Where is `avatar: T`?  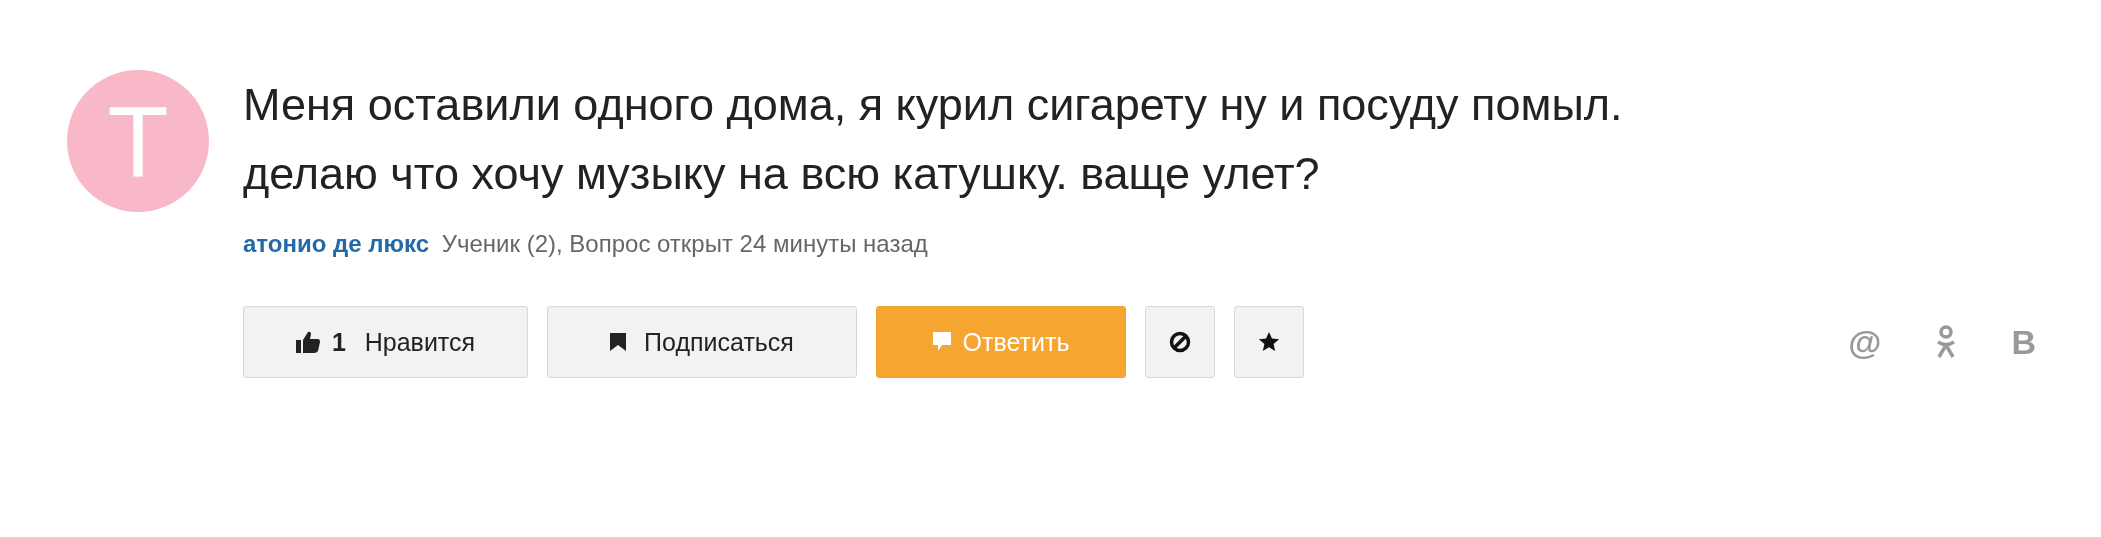 avatar: T is located at coordinates (138, 141).